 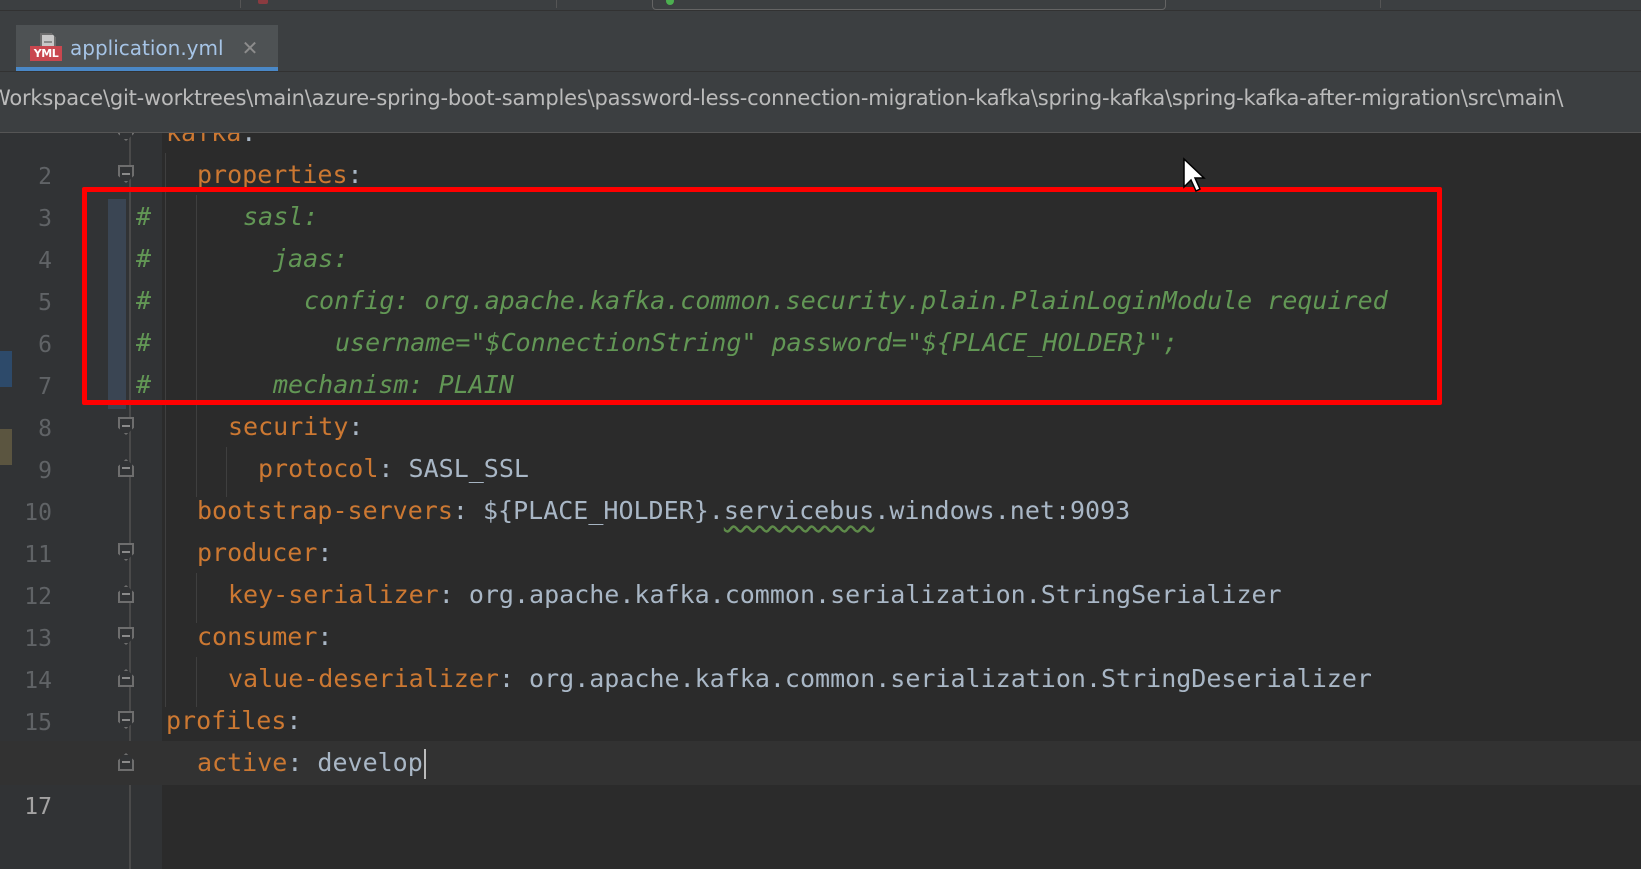 I want to click on tab-application-yml: YML application.yml ✕, so click(x=147, y=48).